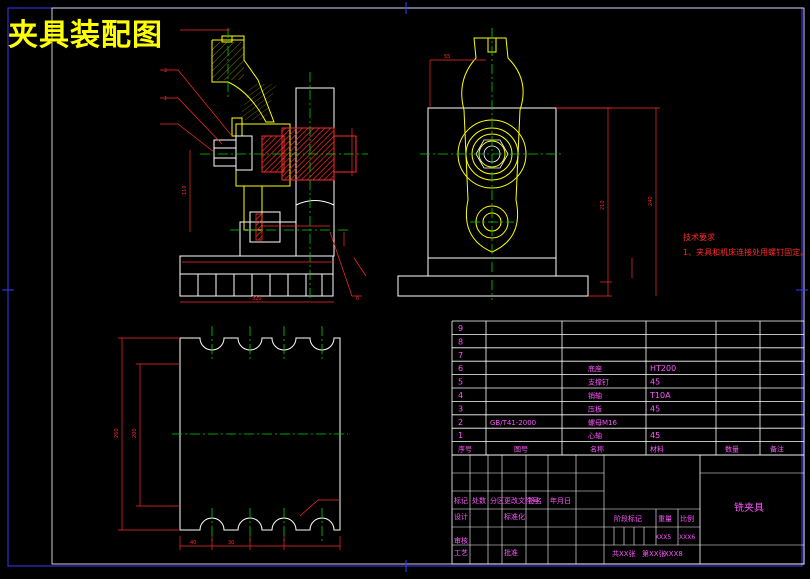 This screenshot has width=810, height=579. What do you see at coordinates (660, 395) in the screenshot?
I see `bom-row-material: T10A` at bounding box center [660, 395].